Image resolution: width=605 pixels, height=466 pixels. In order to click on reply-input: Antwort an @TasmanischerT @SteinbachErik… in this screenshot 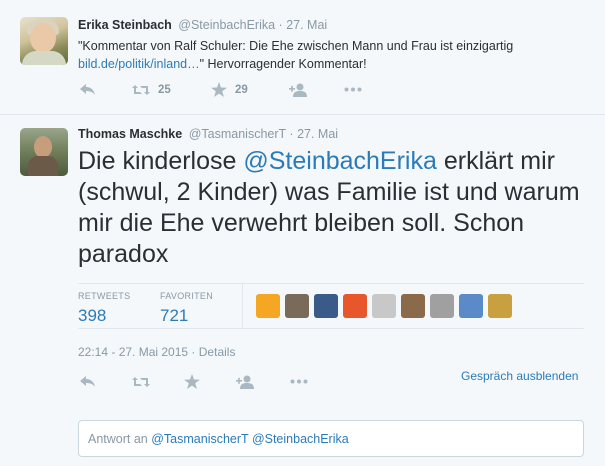, I will do `click(331, 438)`.